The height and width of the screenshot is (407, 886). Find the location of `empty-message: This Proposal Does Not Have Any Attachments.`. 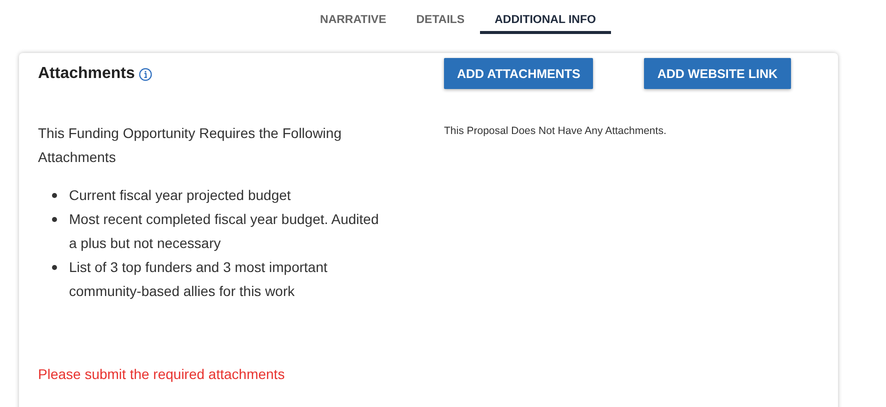

empty-message: This Proposal Does Not Have Any Attachments. is located at coordinates (555, 131).